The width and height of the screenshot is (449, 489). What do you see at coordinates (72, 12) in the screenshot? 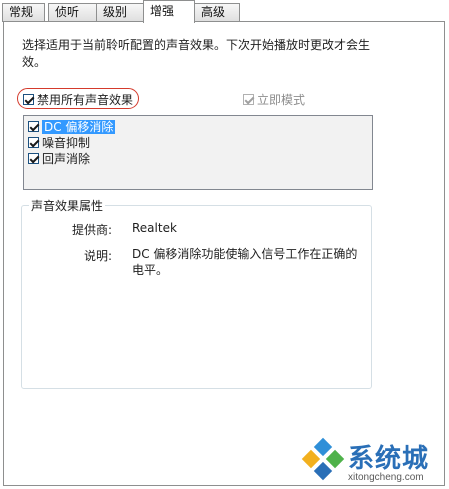
I see `tab-listen: 侦听` at bounding box center [72, 12].